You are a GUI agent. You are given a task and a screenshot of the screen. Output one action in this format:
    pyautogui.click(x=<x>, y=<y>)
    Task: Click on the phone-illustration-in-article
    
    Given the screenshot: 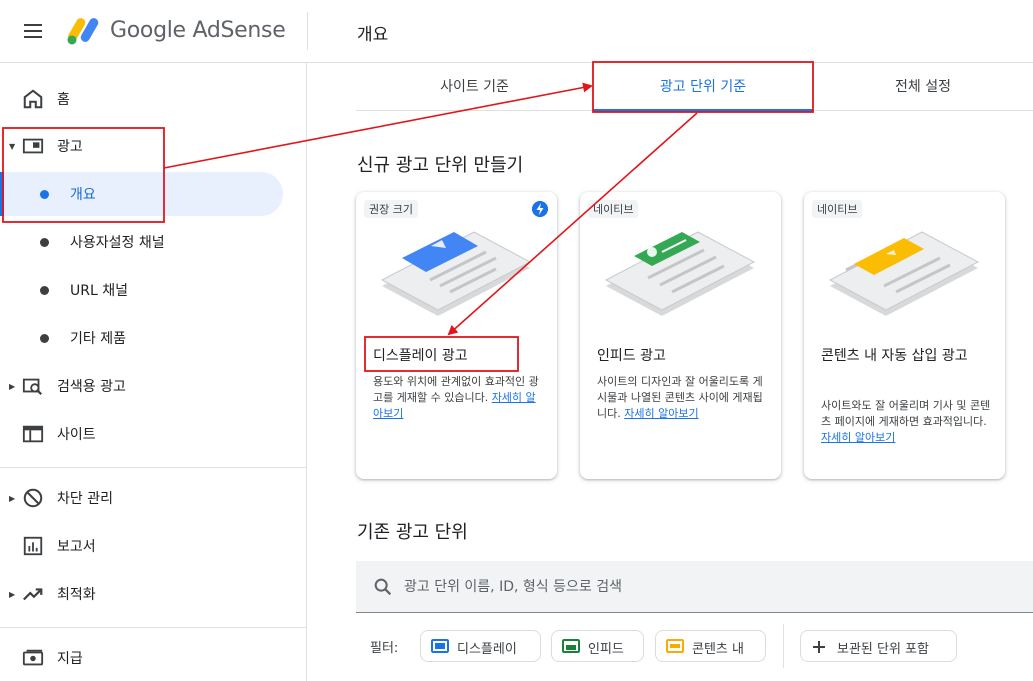 What is the action you would take?
    pyautogui.click(x=904, y=273)
    